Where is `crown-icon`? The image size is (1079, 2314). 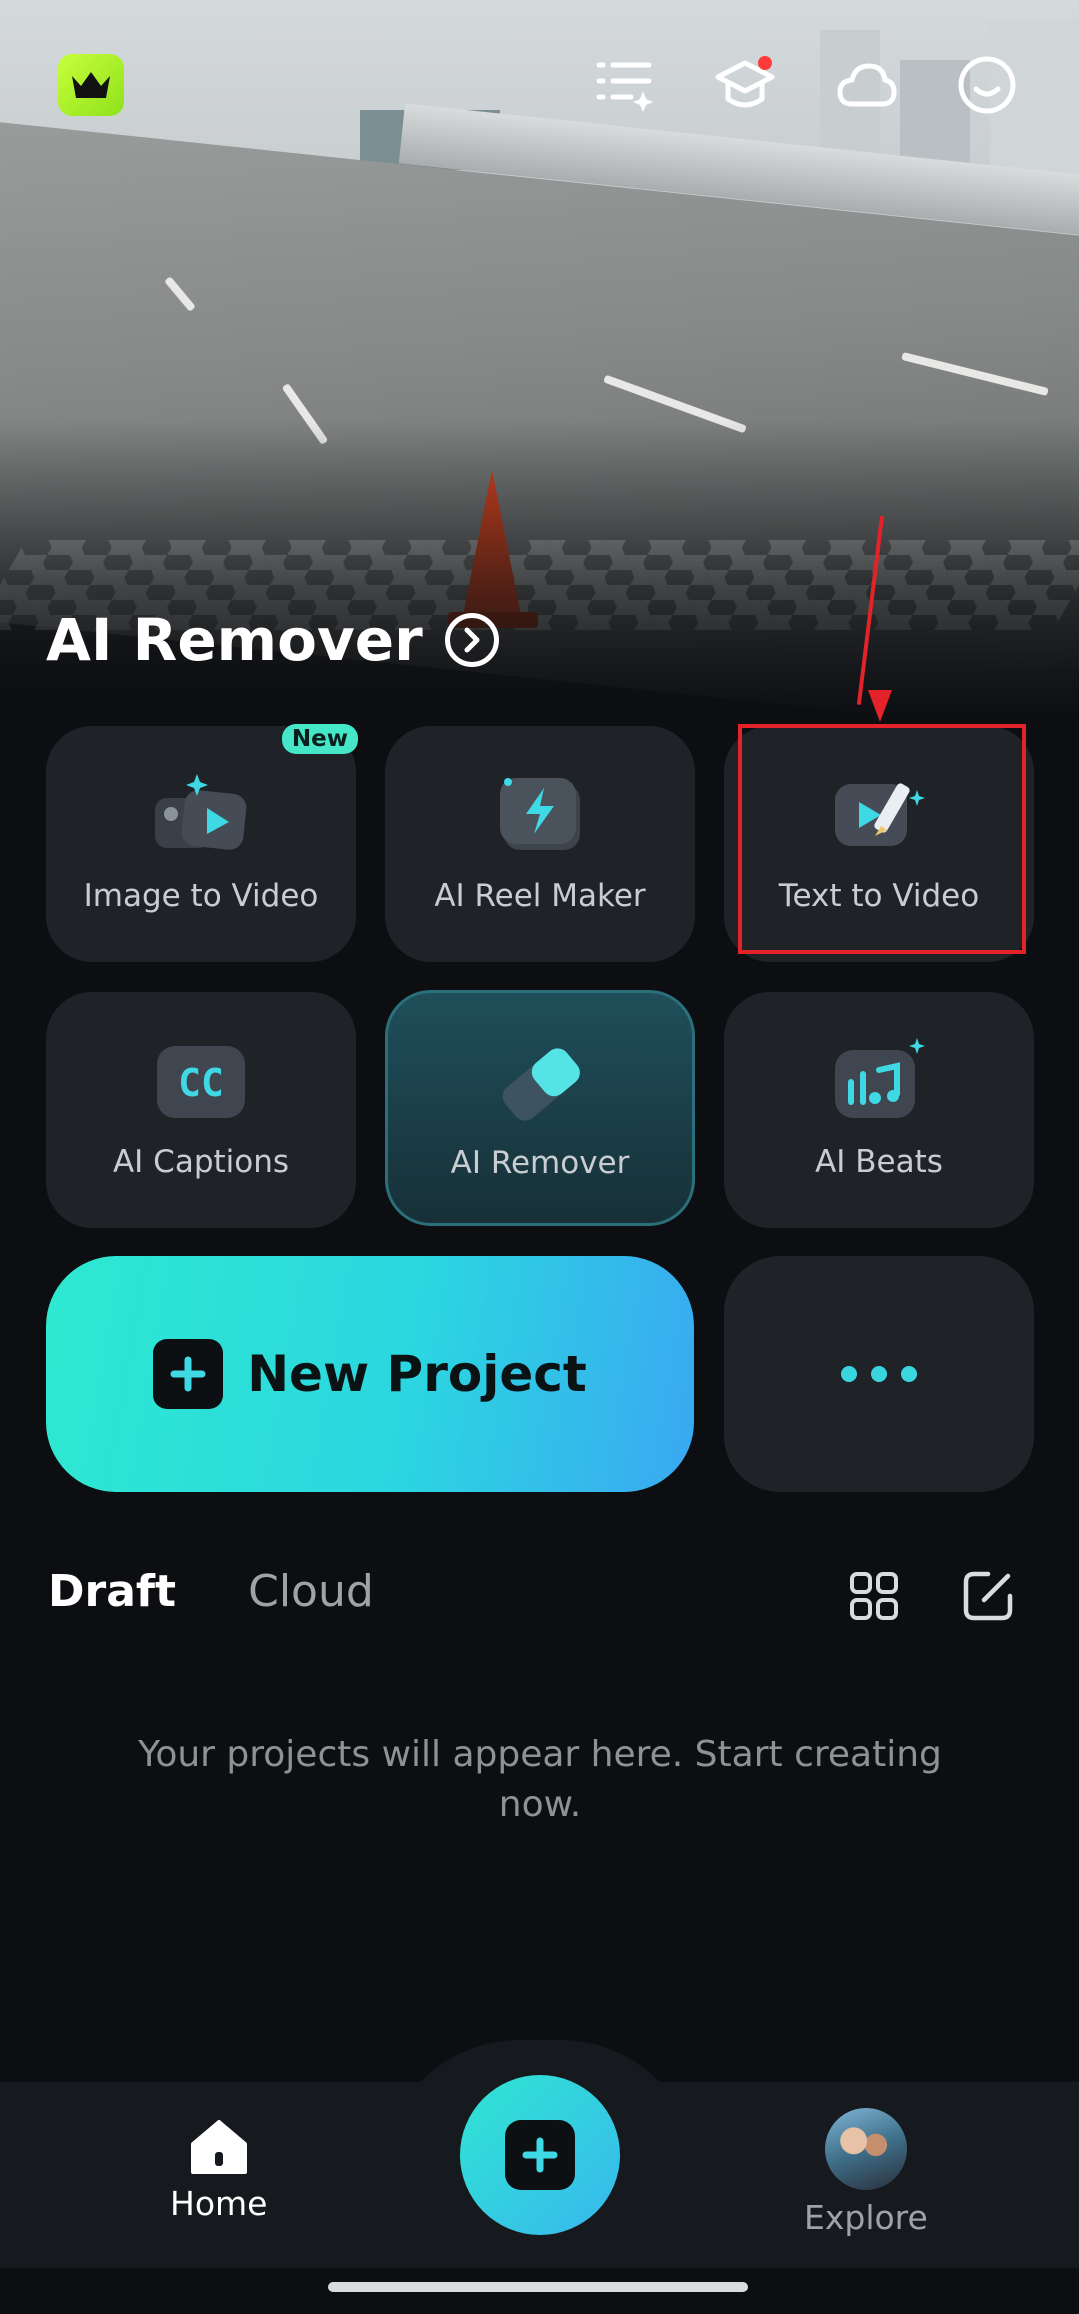
crown-icon is located at coordinates (91, 85).